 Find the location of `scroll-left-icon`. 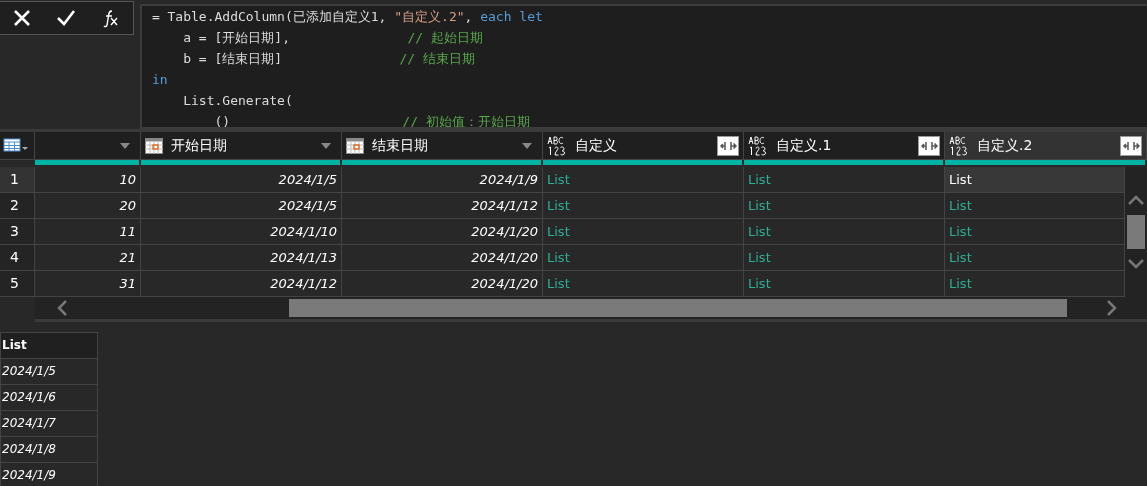

scroll-left-icon is located at coordinates (62, 308).